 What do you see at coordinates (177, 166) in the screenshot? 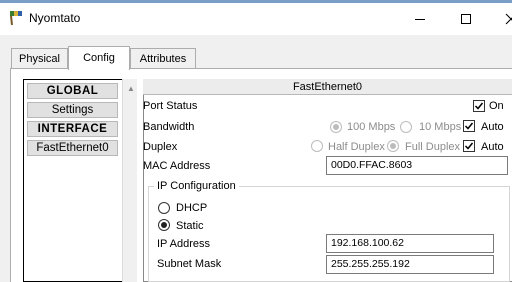
I see `mac-address-label: MAC Address` at bounding box center [177, 166].